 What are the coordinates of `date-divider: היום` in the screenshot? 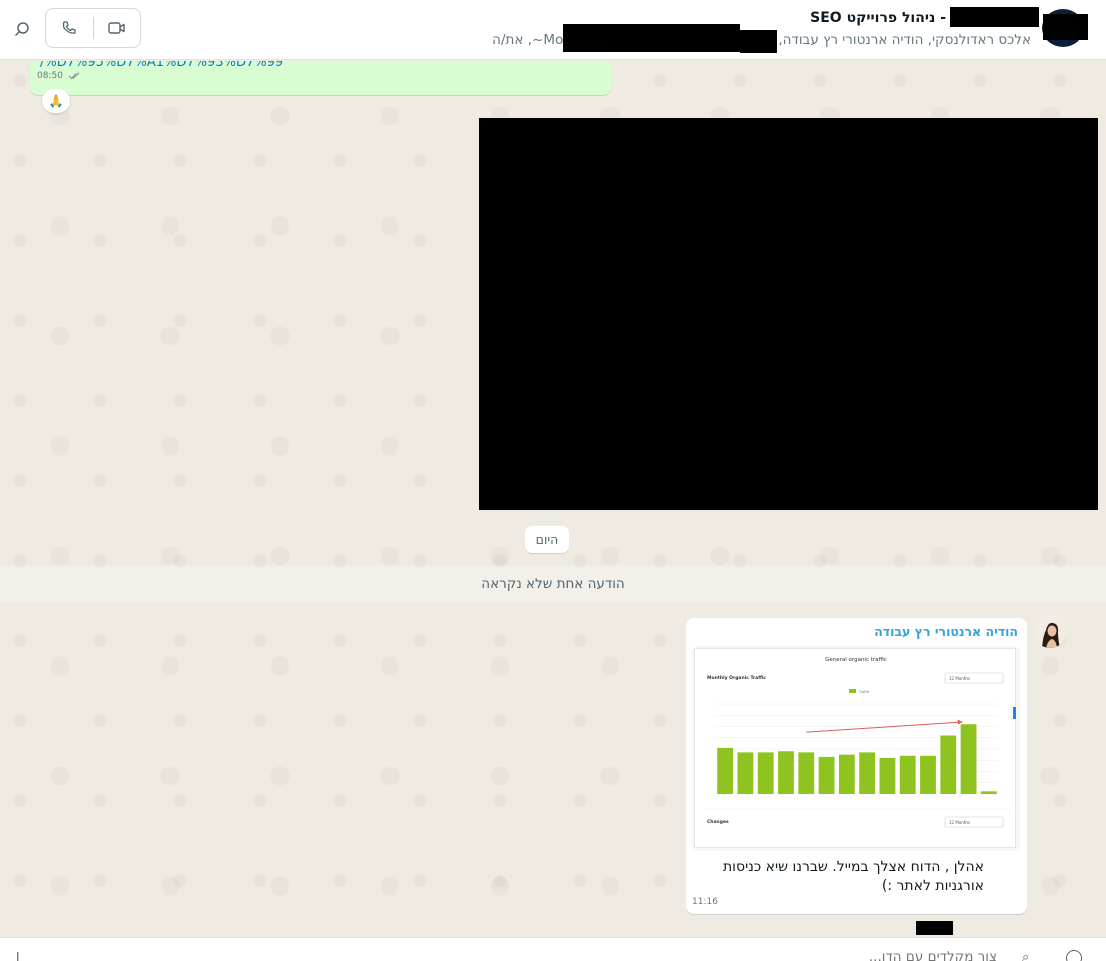 It's located at (547, 539).